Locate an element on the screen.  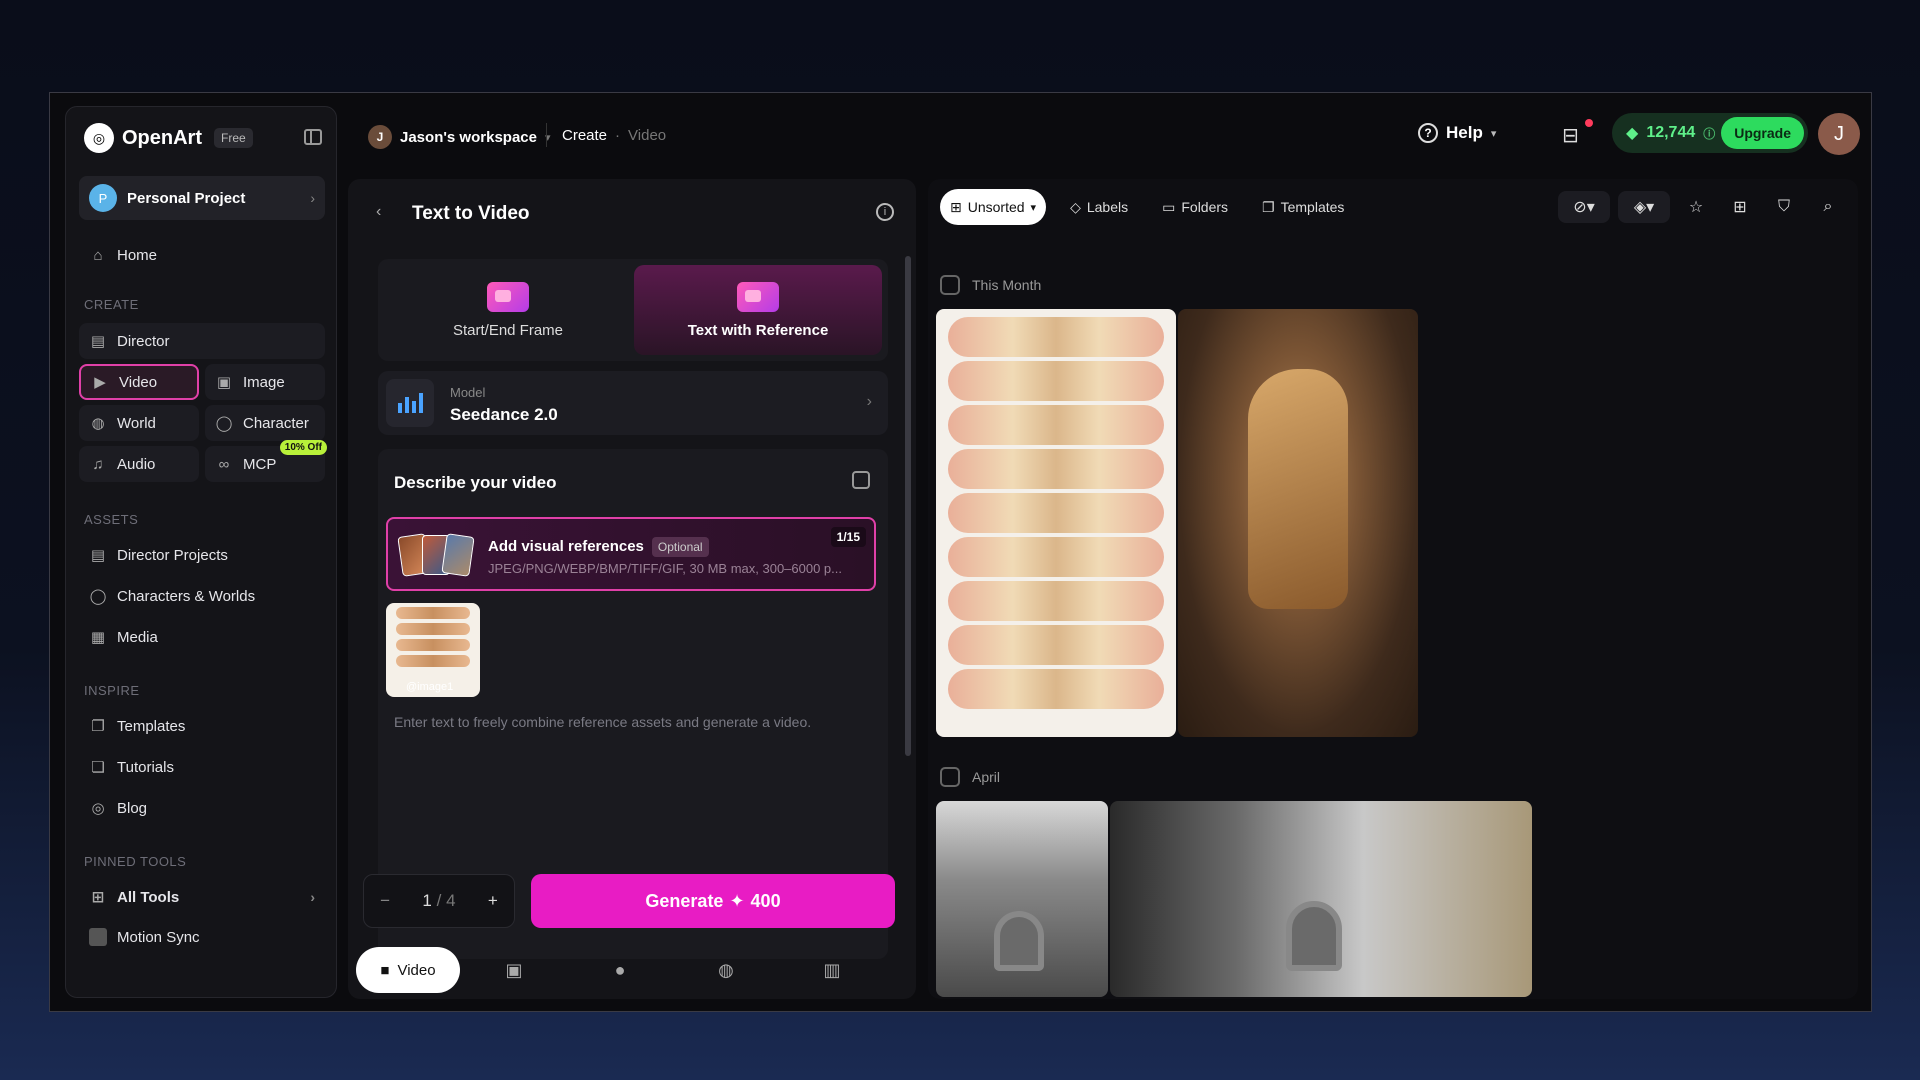
sidebar-item-label: Home is located at coordinates (137, 255).